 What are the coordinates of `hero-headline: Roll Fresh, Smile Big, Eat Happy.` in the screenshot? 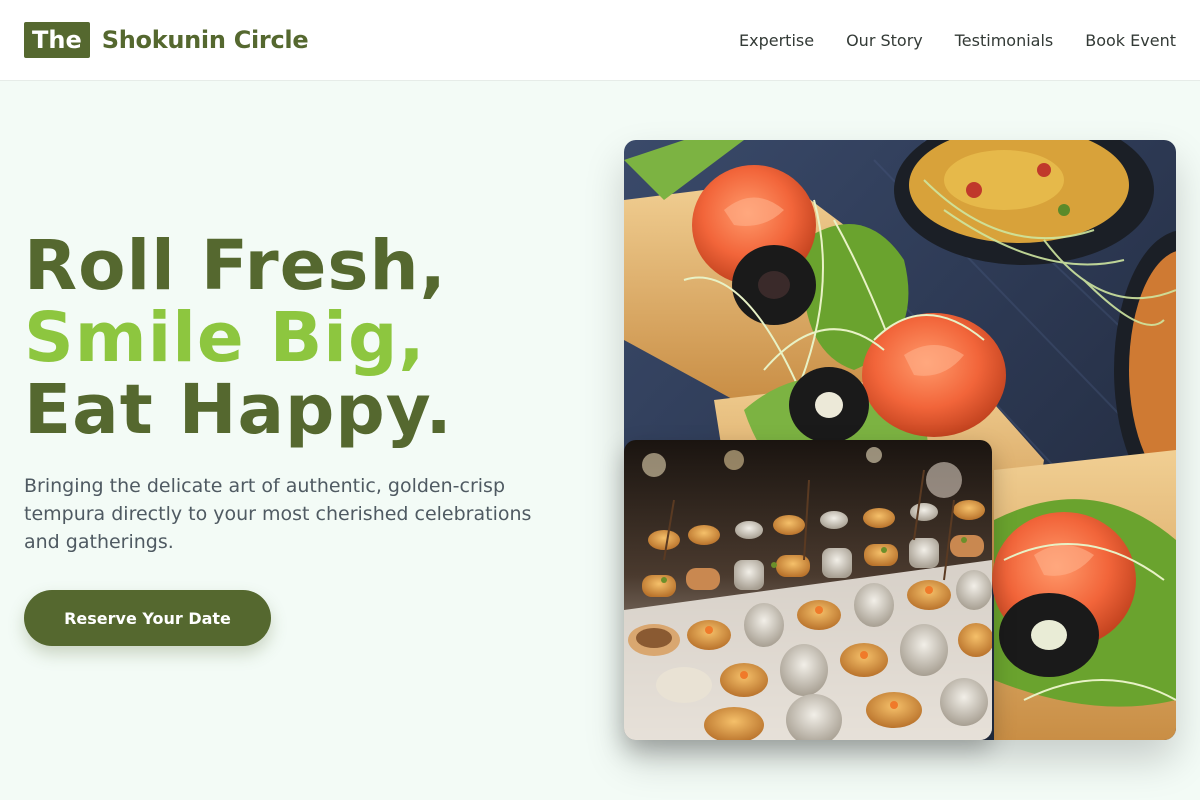 It's located at (304, 338).